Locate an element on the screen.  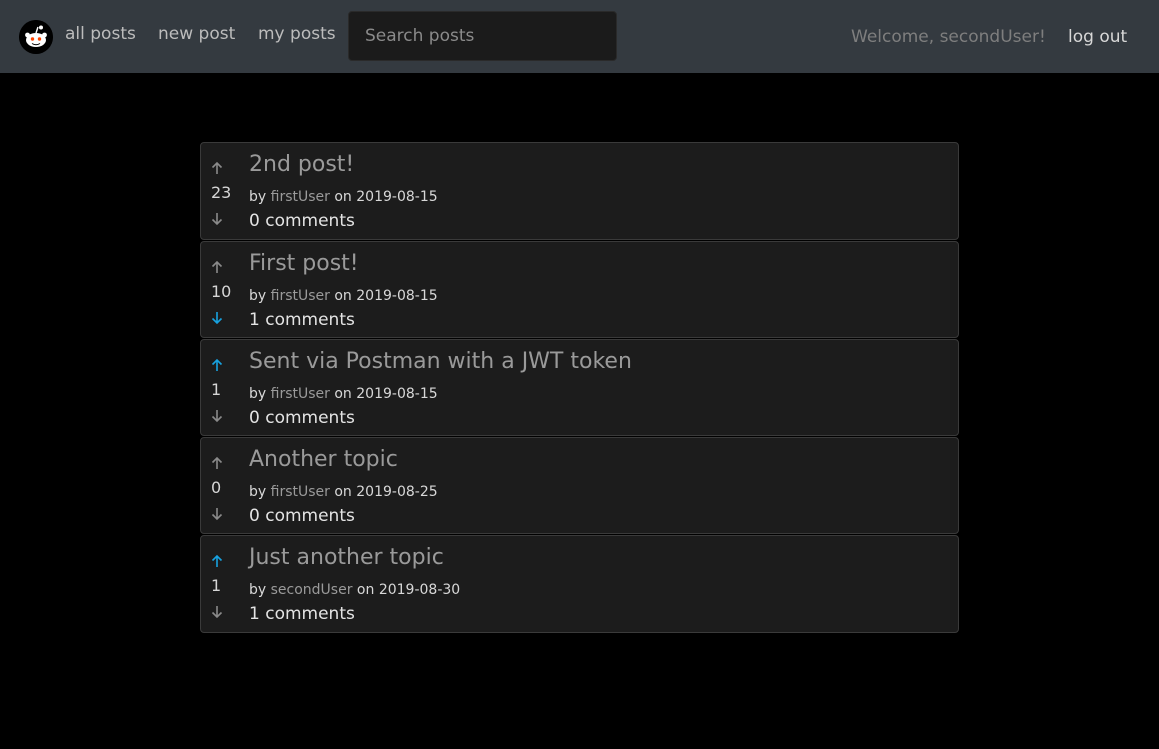
post-author: secondUser is located at coordinates (312, 590).